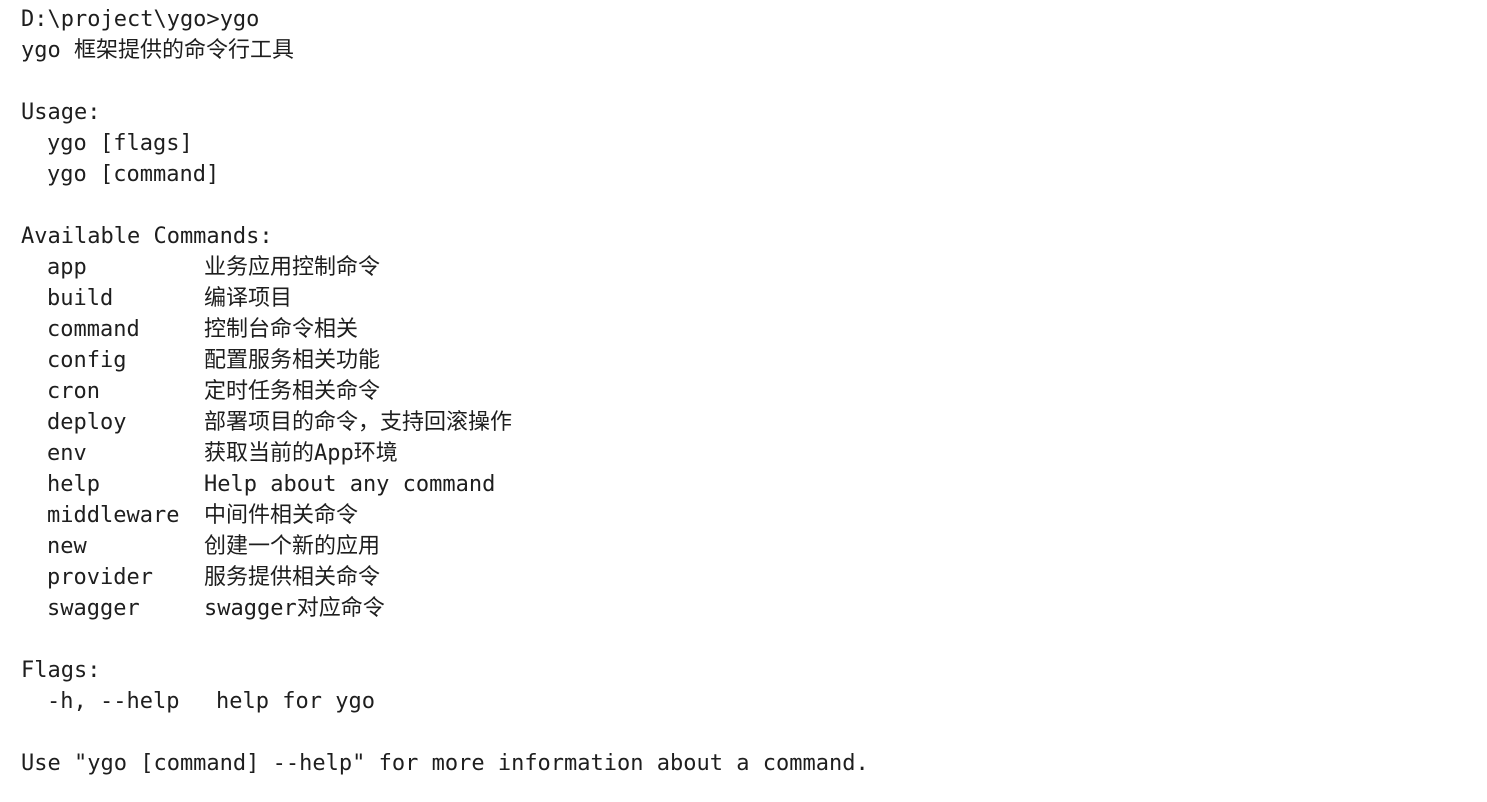 The image size is (1487, 802). I want to click on command-desc: 服务提供相关命令, so click(292, 577).